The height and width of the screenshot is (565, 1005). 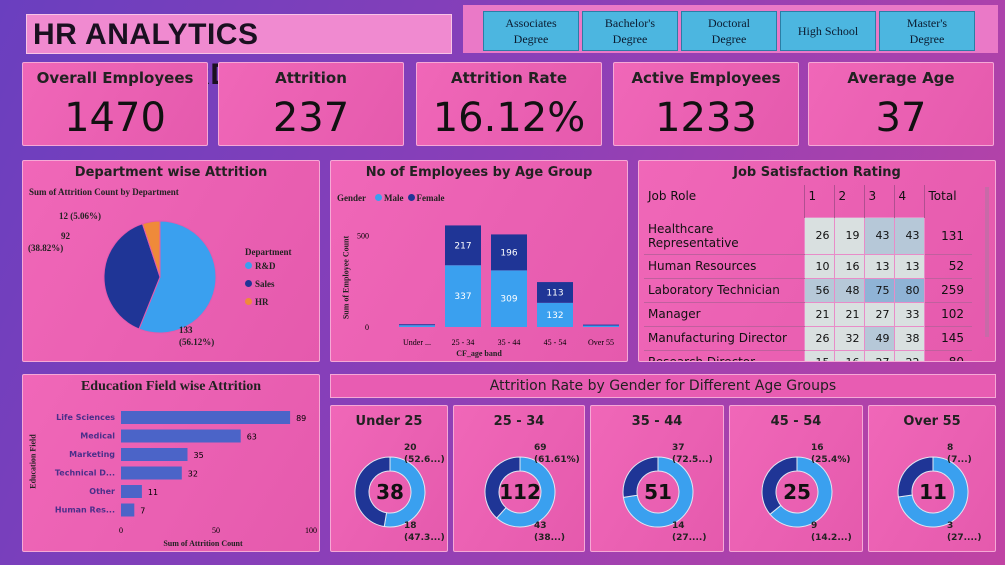 What do you see at coordinates (424, 538) in the screenshot?
I see `donut-label-bottom-pct: (47.3...)` at bounding box center [424, 538].